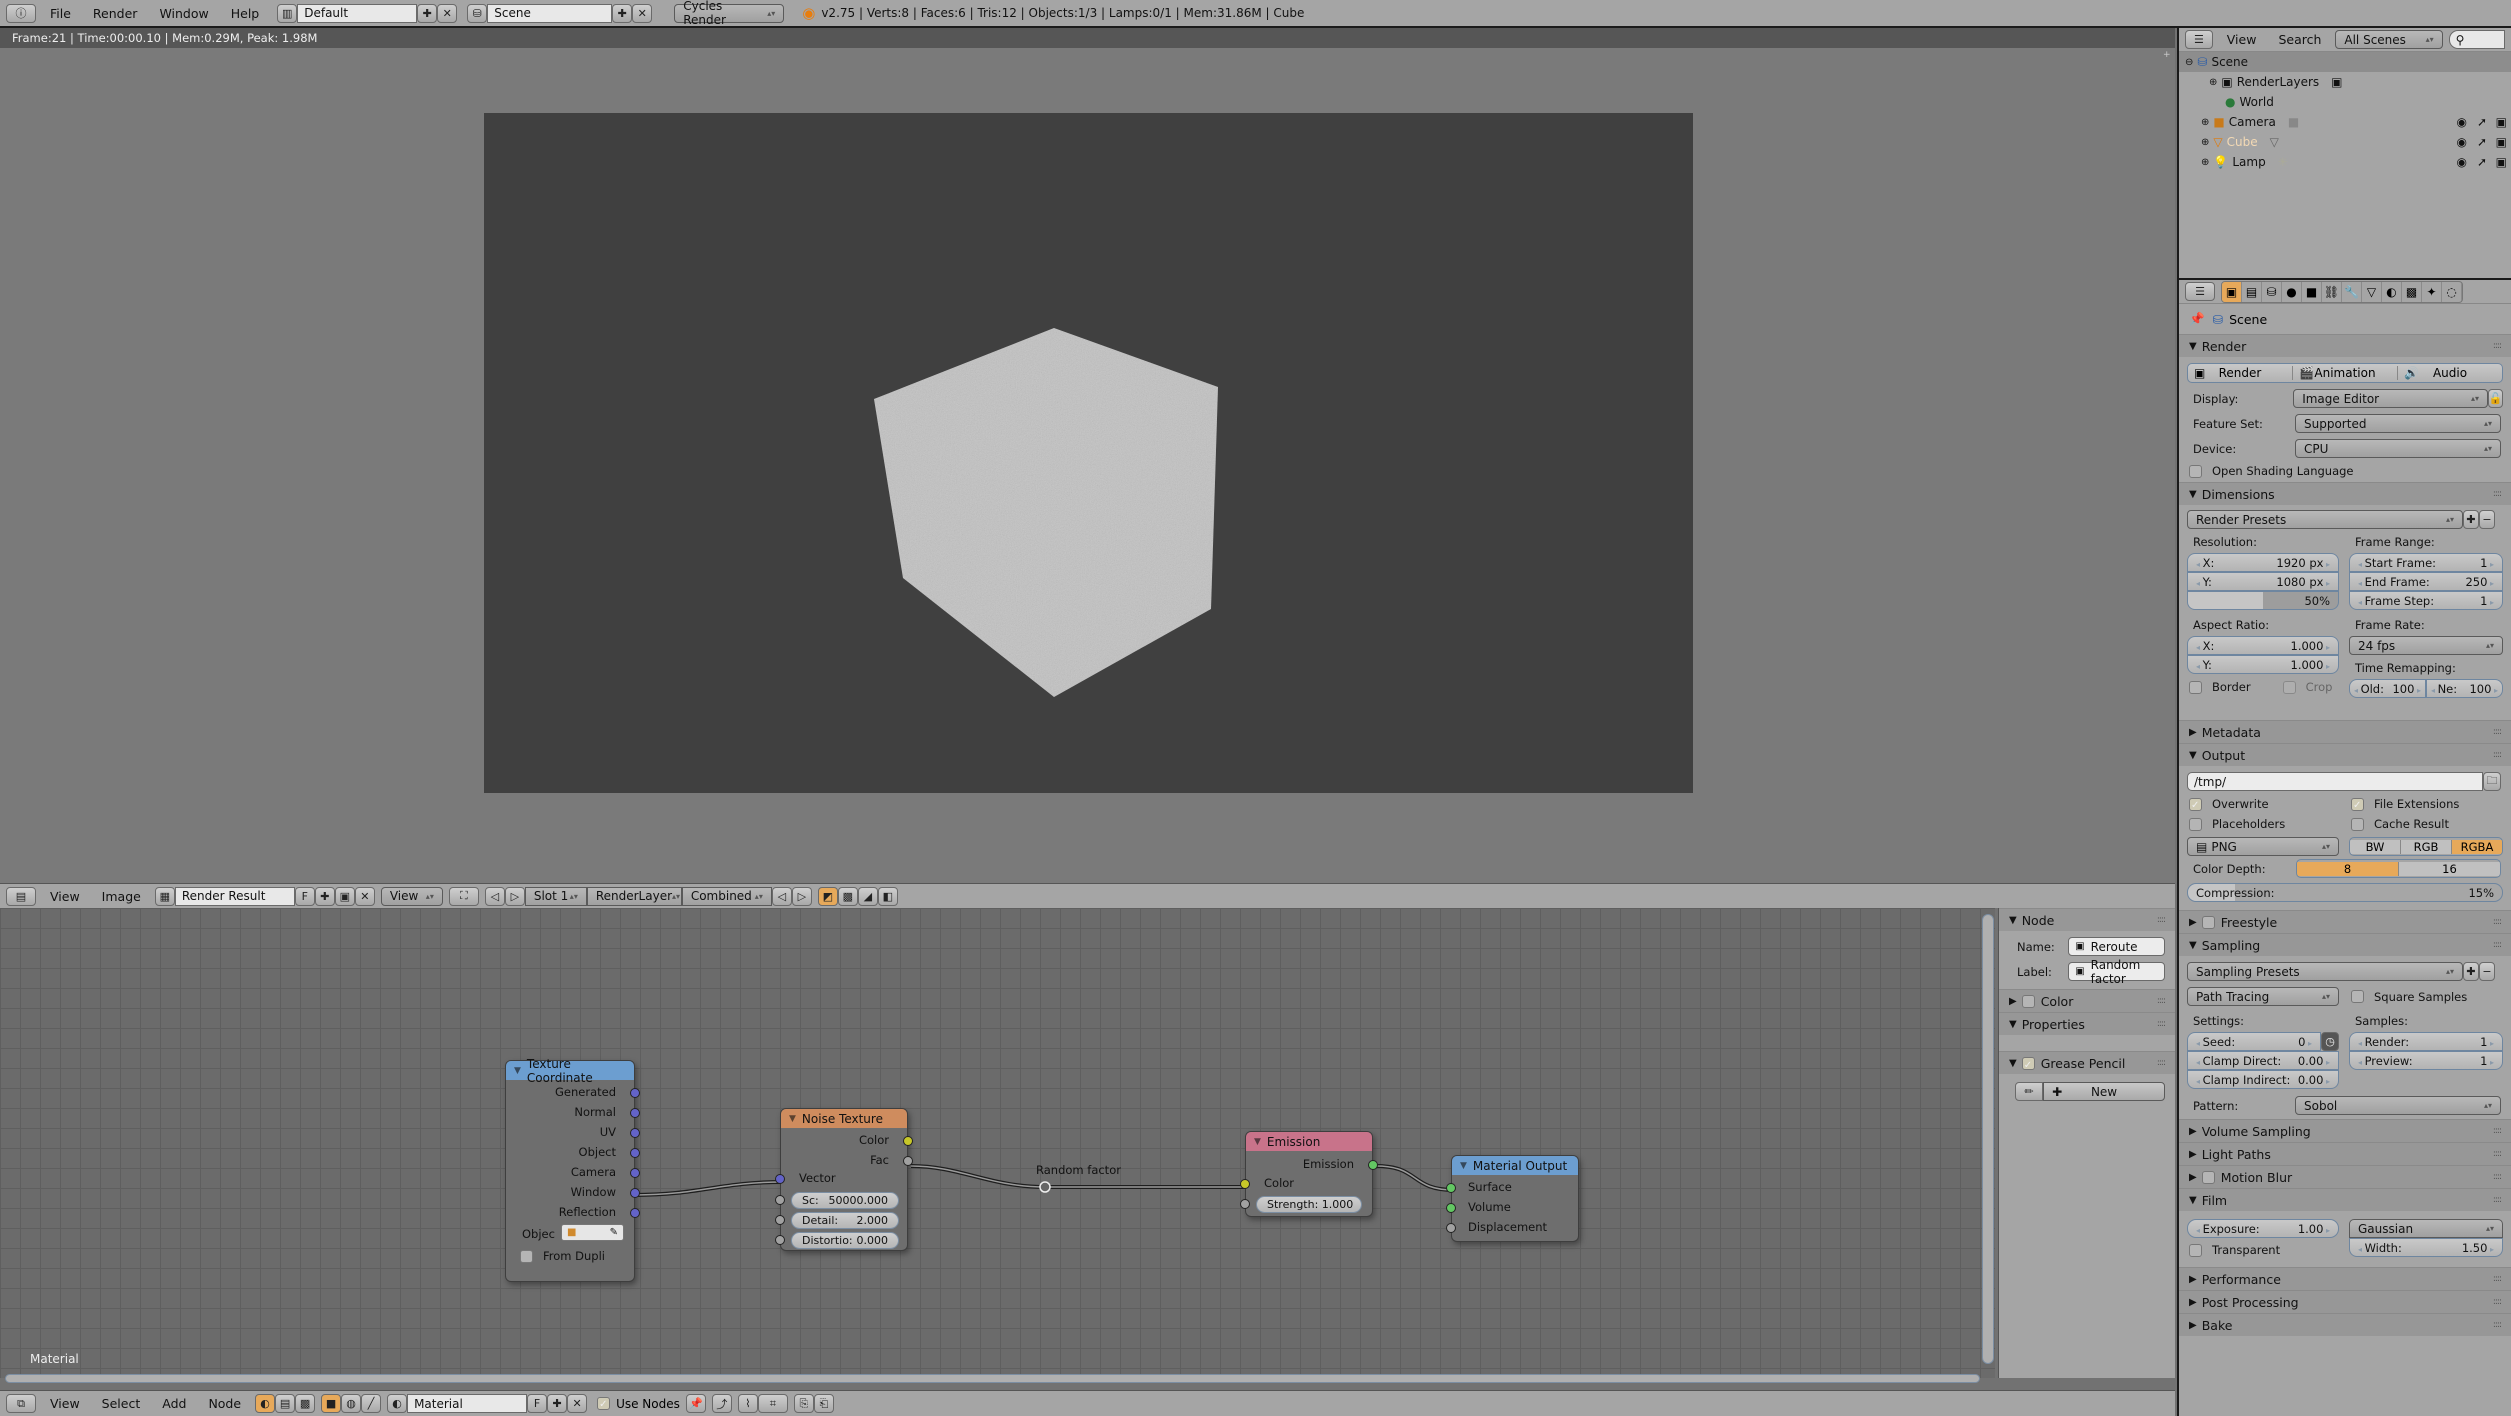 This screenshot has height=1416, width=2511. Describe the element at coordinates (726, 896) in the screenshot. I see `render-pass-select: Combined ▴▾` at that location.